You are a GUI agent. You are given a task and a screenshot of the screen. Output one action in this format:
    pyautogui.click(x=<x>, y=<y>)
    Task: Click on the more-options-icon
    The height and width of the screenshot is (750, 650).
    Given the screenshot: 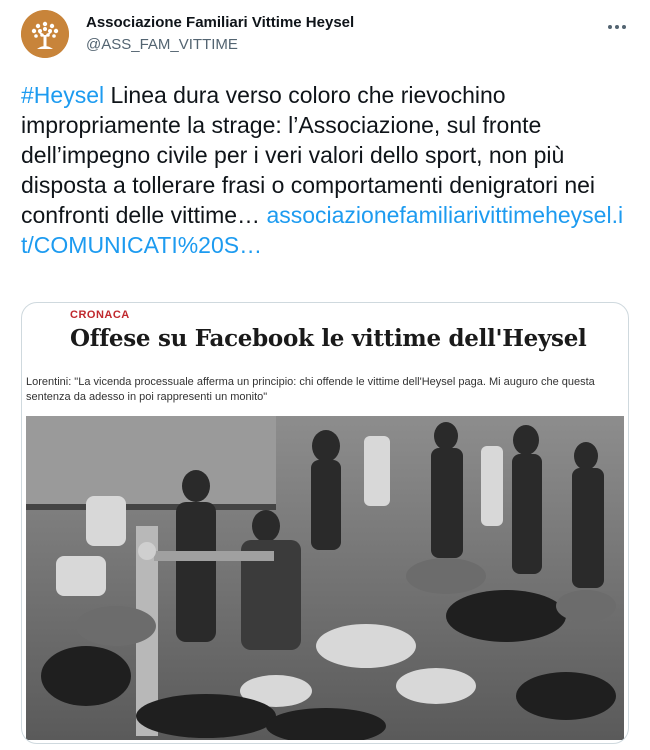 What is the action you would take?
    pyautogui.click(x=617, y=27)
    